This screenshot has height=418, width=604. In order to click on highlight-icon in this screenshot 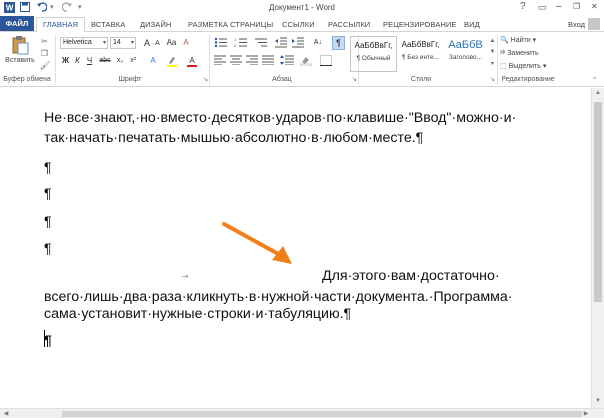, I will do `click(172, 61)`.